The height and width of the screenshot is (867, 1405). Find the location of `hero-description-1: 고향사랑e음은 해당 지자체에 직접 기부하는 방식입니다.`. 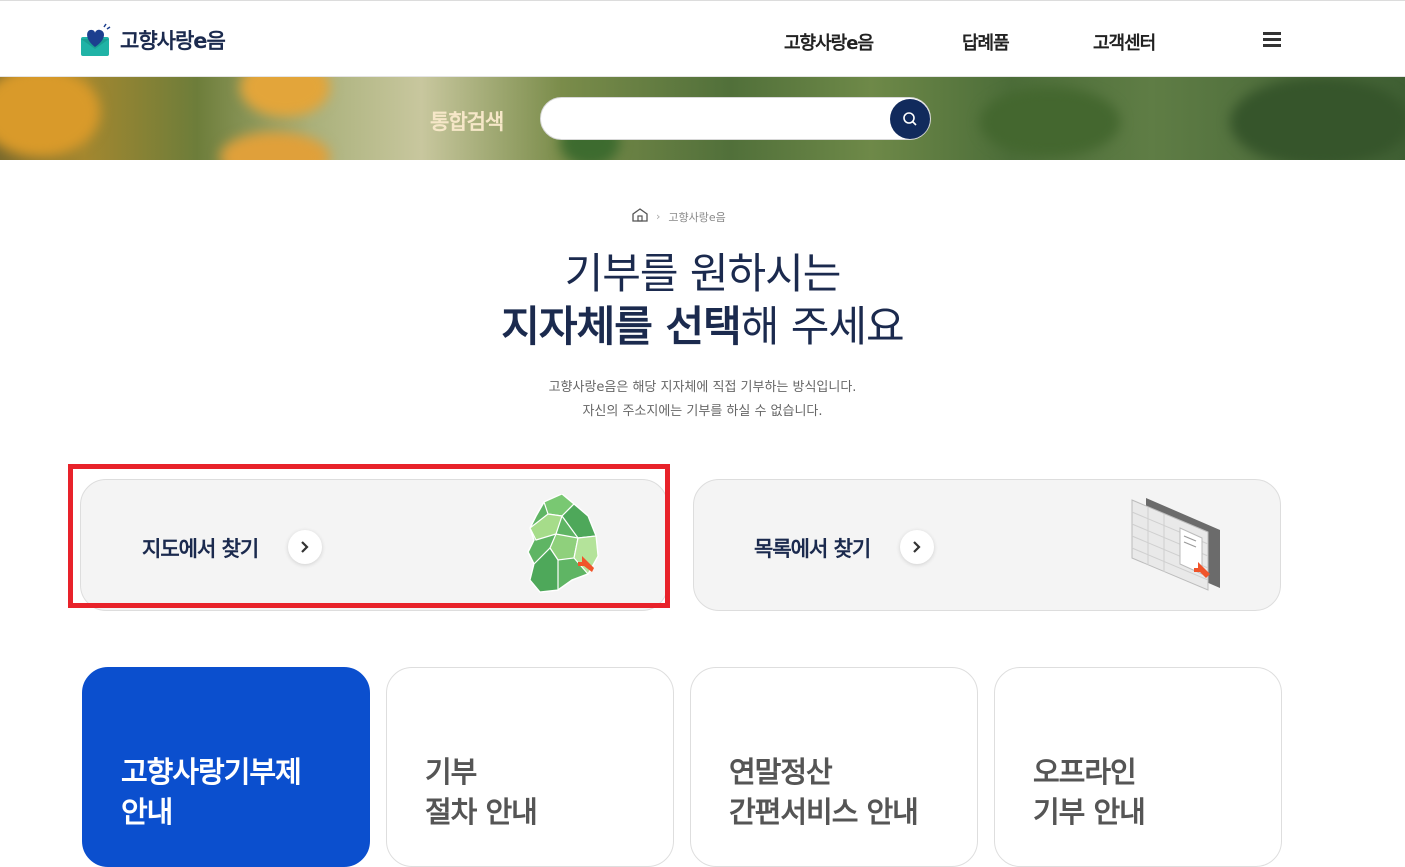

hero-description-1: 고향사랑e음은 해당 지자체에 직접 기부하는 방식입니다. is located at coordinates (702, 387).